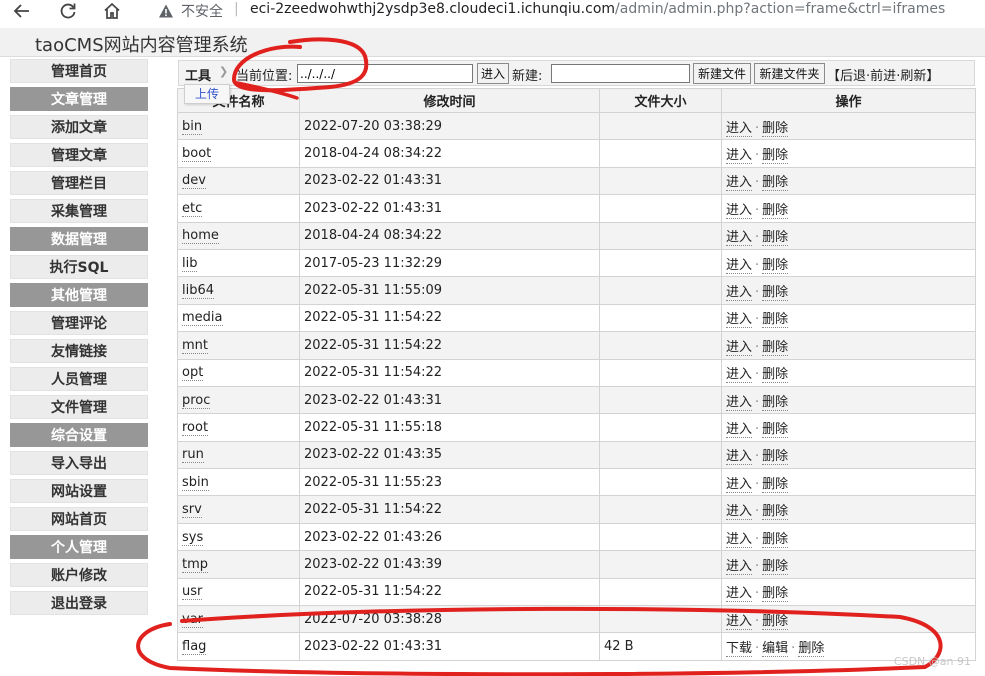 The height and width of the screenshot is (676, 985). Describe the element at coordinates (202, 318) in the screenshot. I see `file-name-link: media` at that location.